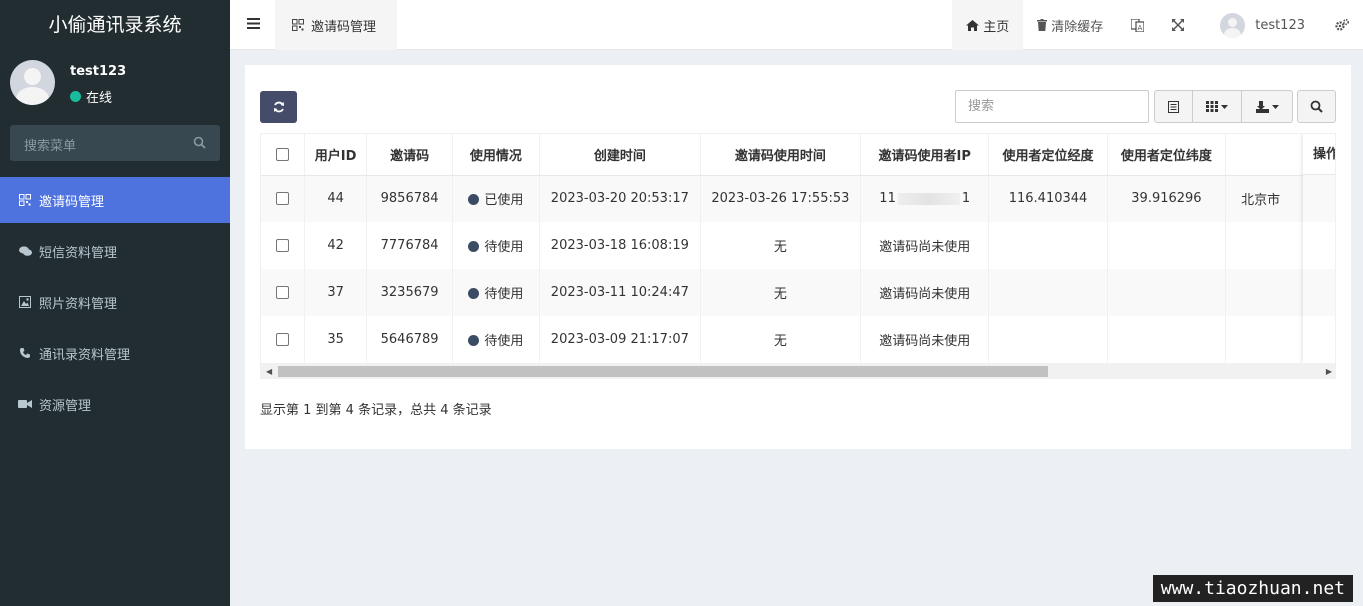 The height and width of the screenshot is (606, 1363). I want to click on ip-prefix: 11, so click(887, 199).